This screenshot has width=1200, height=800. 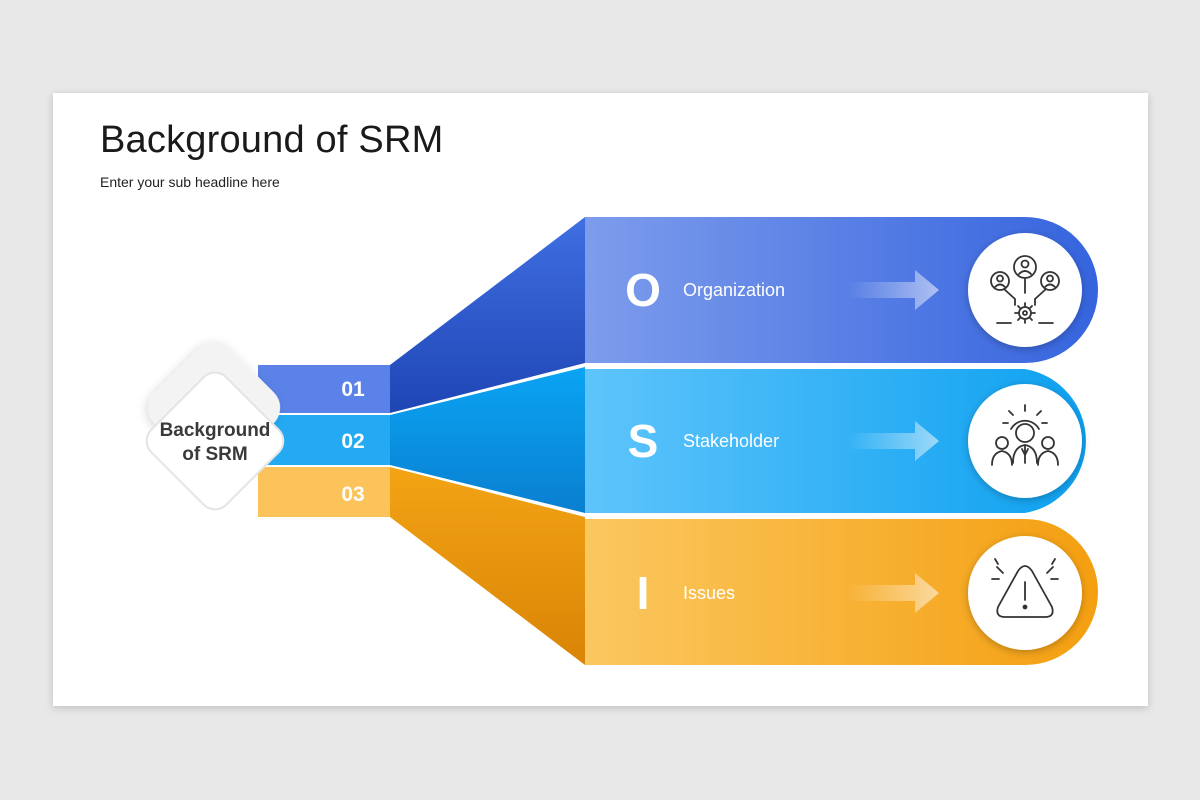 What do you see at coordinates (709, 593) in the screenshot?
I see `band-label-issues: Issues` at bounding box center [709, 593].